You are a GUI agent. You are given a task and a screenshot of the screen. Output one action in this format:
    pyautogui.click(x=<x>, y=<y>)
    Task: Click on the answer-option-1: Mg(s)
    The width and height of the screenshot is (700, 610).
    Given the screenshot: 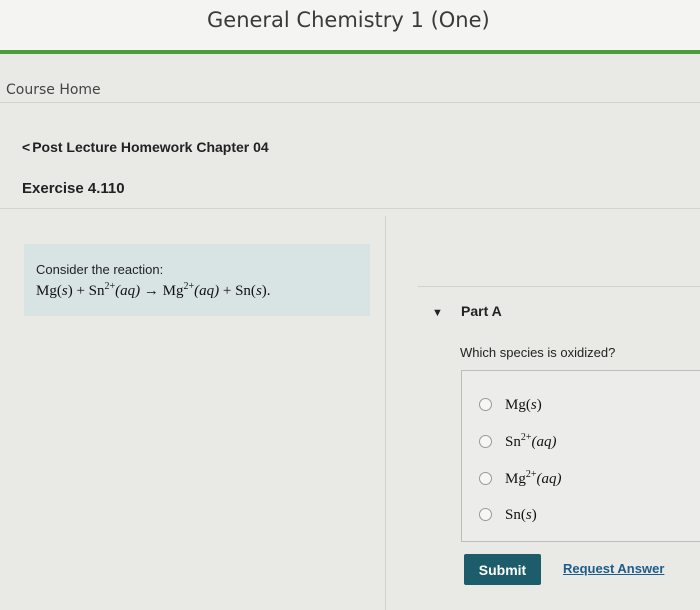 What is the action you would take?
    pyautogui.click(x=510, y=404)
    